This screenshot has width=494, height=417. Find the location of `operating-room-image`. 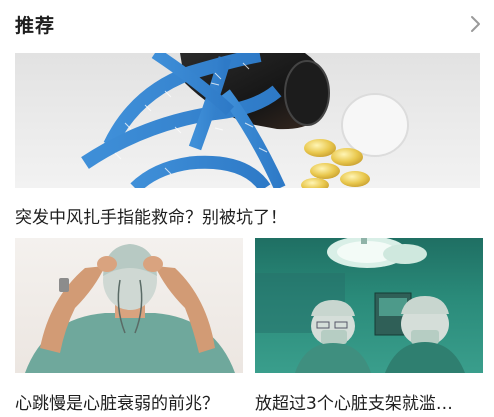

operating-room-image is located at coordinates (360, 305).